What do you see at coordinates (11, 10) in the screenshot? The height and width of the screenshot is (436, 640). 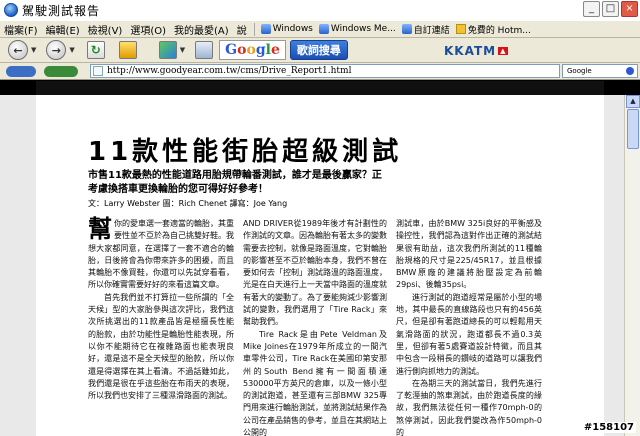 I see `ie-icon` at bounding box center [11, 10].